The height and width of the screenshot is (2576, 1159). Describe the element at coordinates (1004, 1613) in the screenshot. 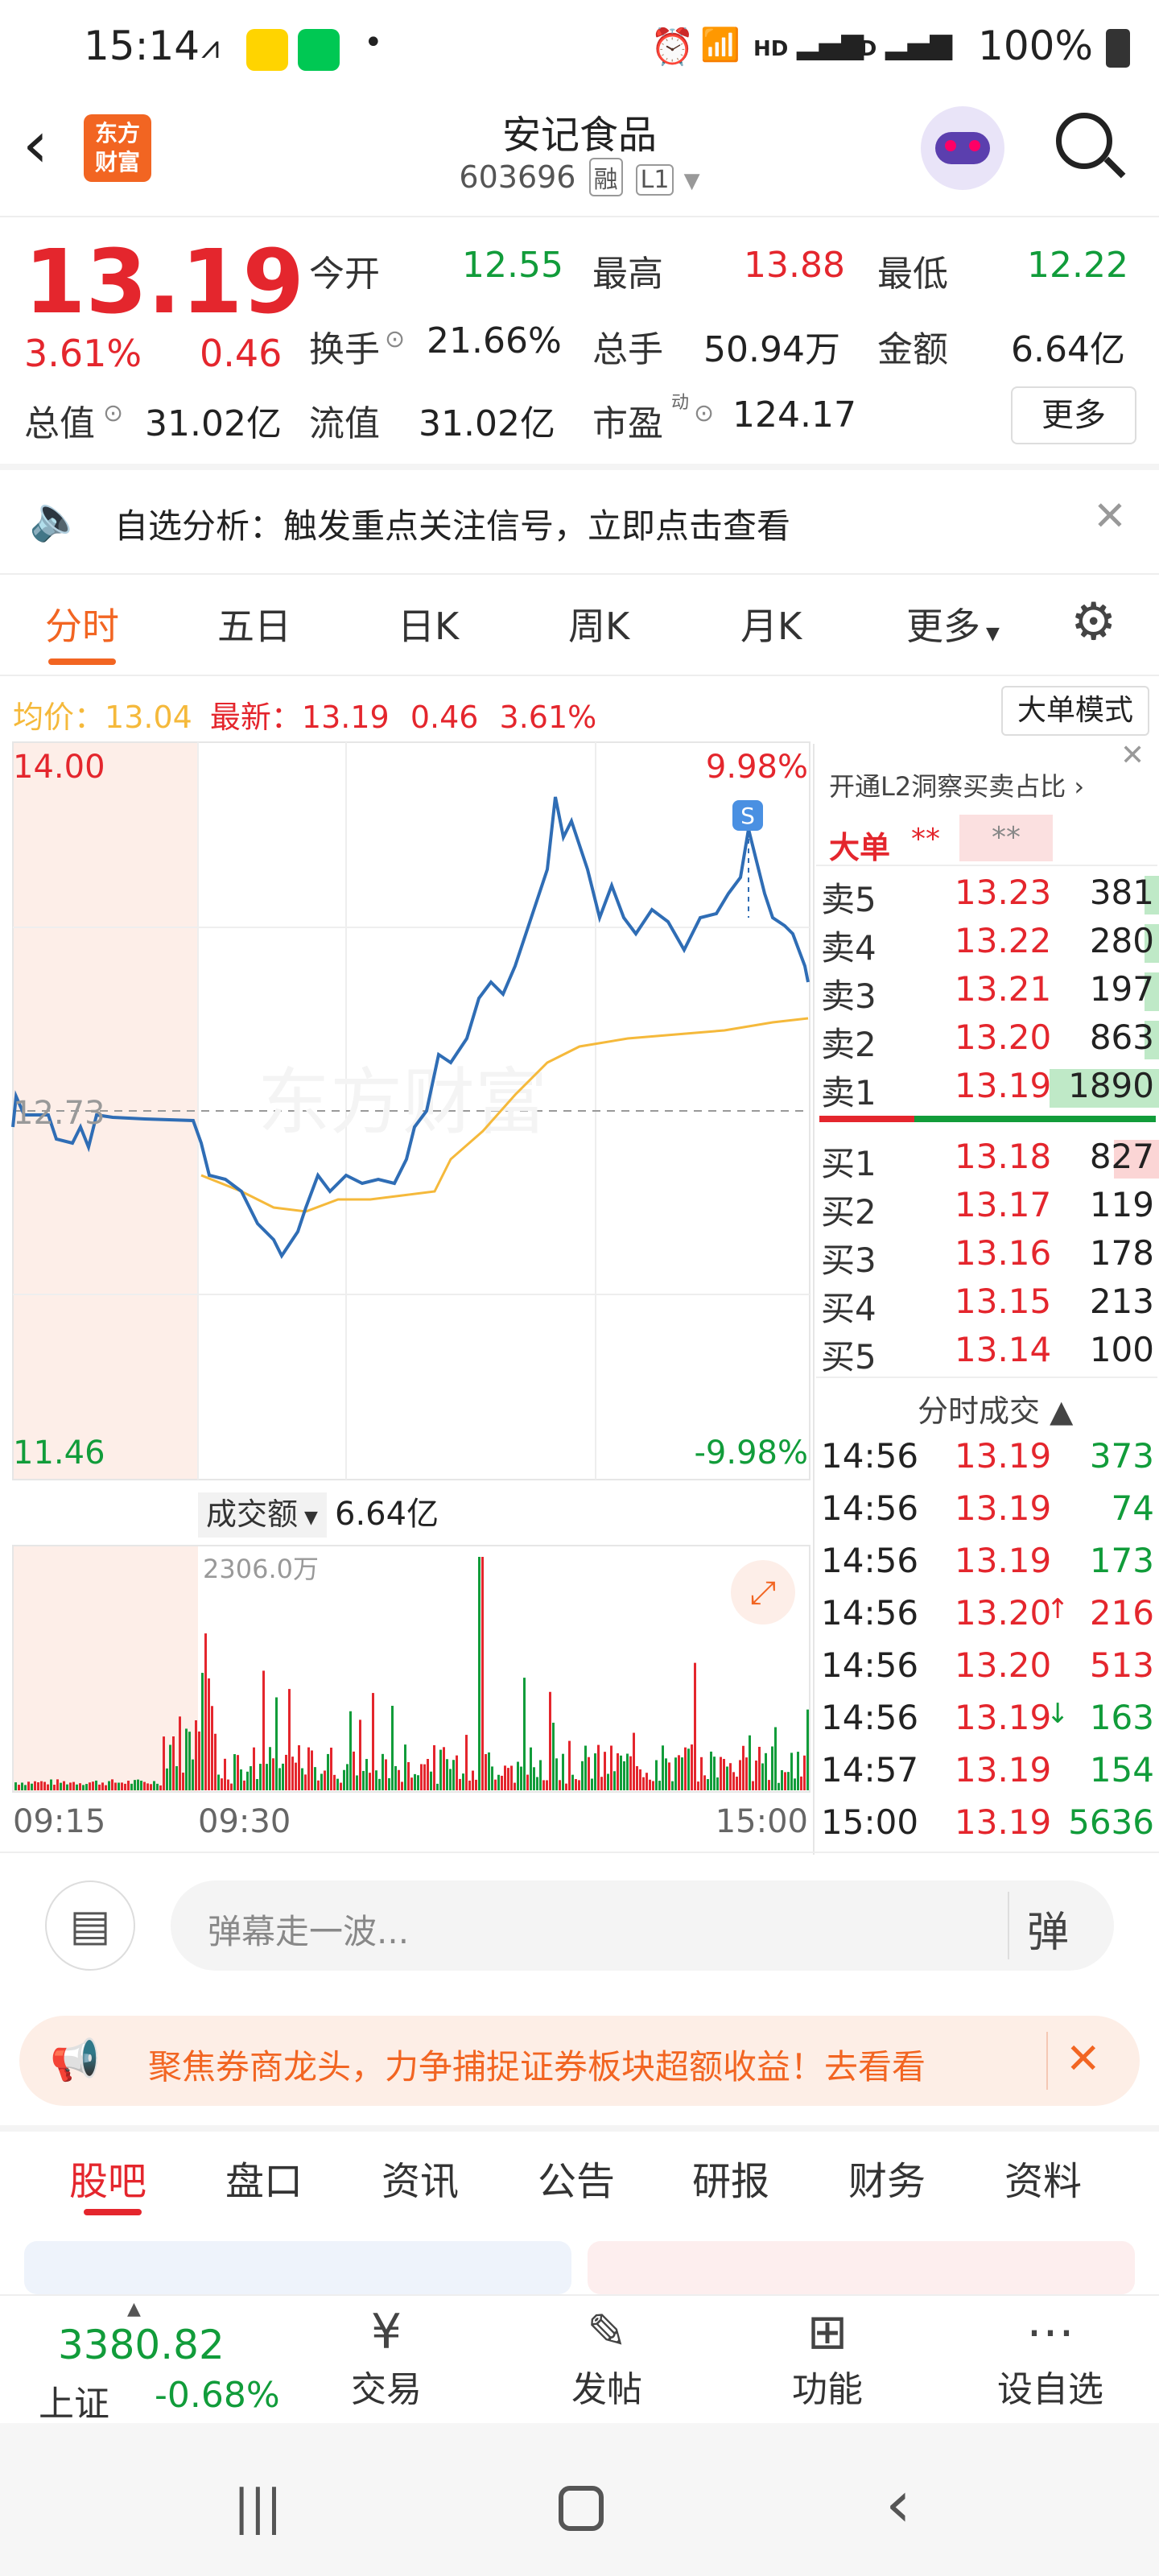

I see `trade-price: 13.20` at that location.